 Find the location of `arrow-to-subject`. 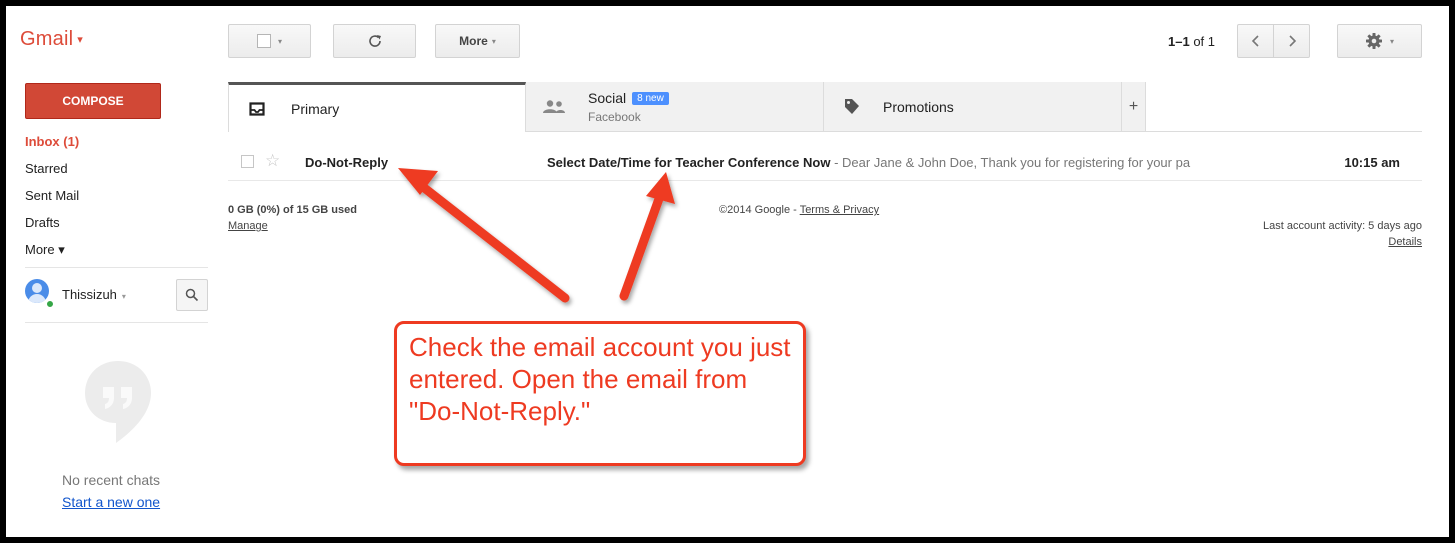

arrow-to-subject is located at coordinates (642, 246).